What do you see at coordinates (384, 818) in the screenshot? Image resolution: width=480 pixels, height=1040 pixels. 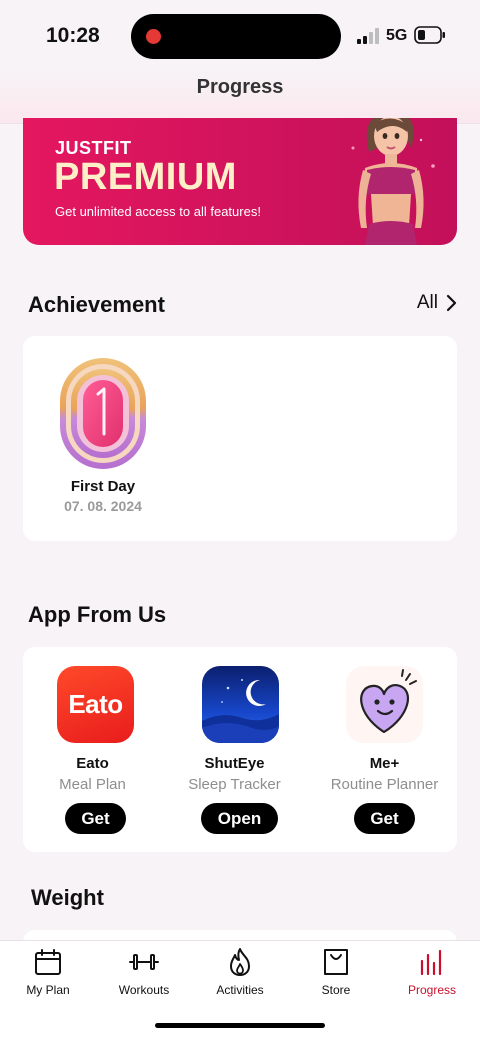 I see `get-meplus-button: Get` at bounding box center [384, 818].